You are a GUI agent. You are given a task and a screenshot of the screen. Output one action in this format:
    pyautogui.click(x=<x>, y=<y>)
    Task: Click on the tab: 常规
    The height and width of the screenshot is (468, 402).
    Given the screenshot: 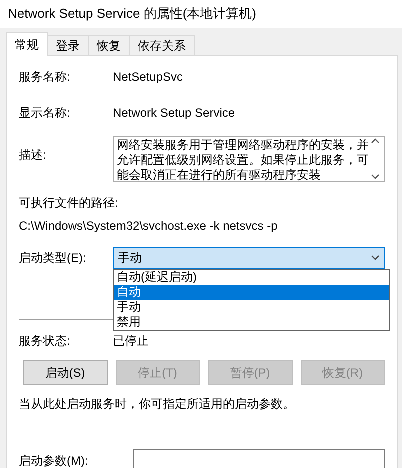 What is the action you would take?
    pyautogui.click(x=27, y=44)
    